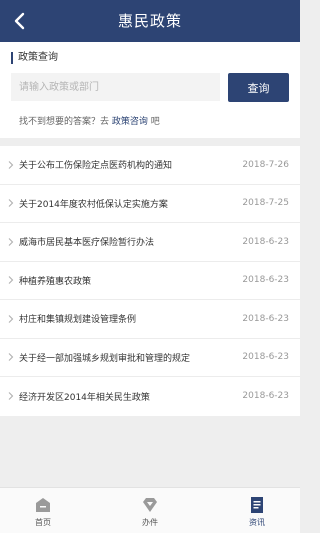 The height and width of the screenshot is (533, 320). I want to click on tab-label: 资讯, so click(257, 522).